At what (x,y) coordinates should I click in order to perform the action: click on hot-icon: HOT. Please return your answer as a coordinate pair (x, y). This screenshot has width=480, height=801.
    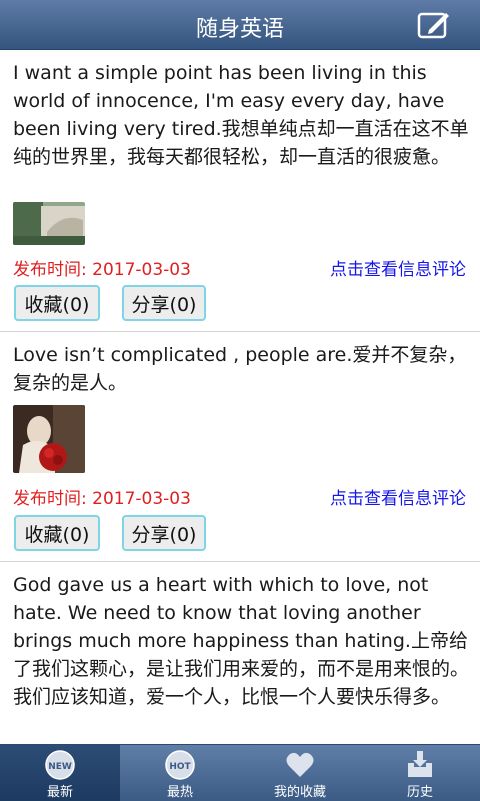
    Looking at the image, I should click on (180, 765).